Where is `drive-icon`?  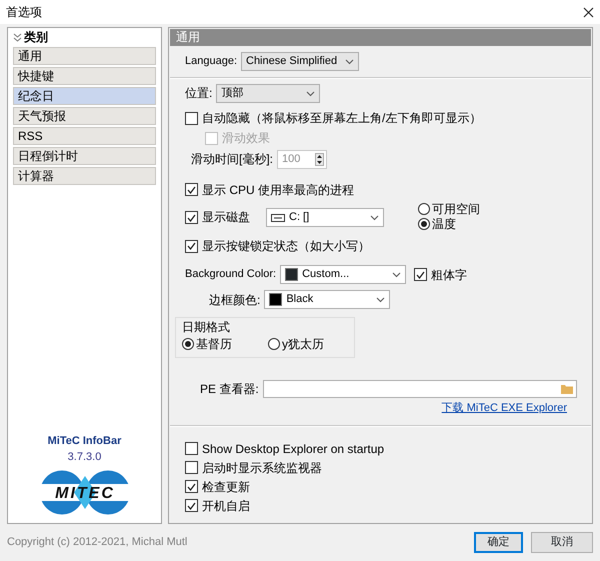
drive-icon is located at coordinates (278, 218).